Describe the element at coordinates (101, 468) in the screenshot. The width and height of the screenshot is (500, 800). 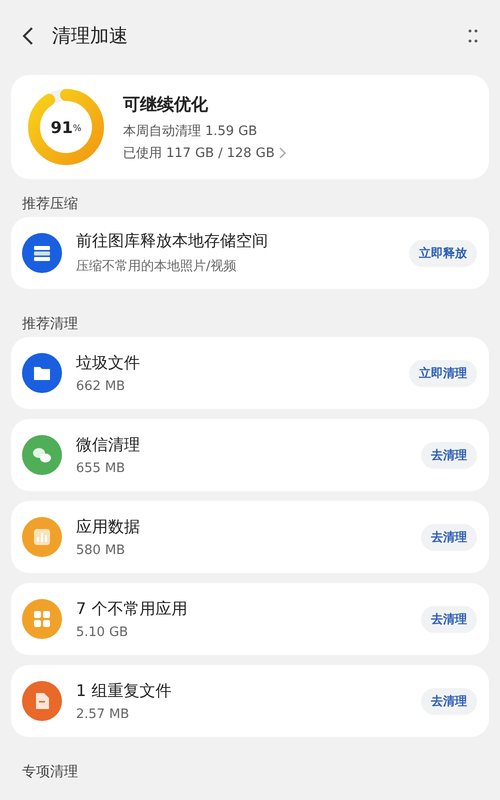
I see `item-size: 655 MB` at that location.